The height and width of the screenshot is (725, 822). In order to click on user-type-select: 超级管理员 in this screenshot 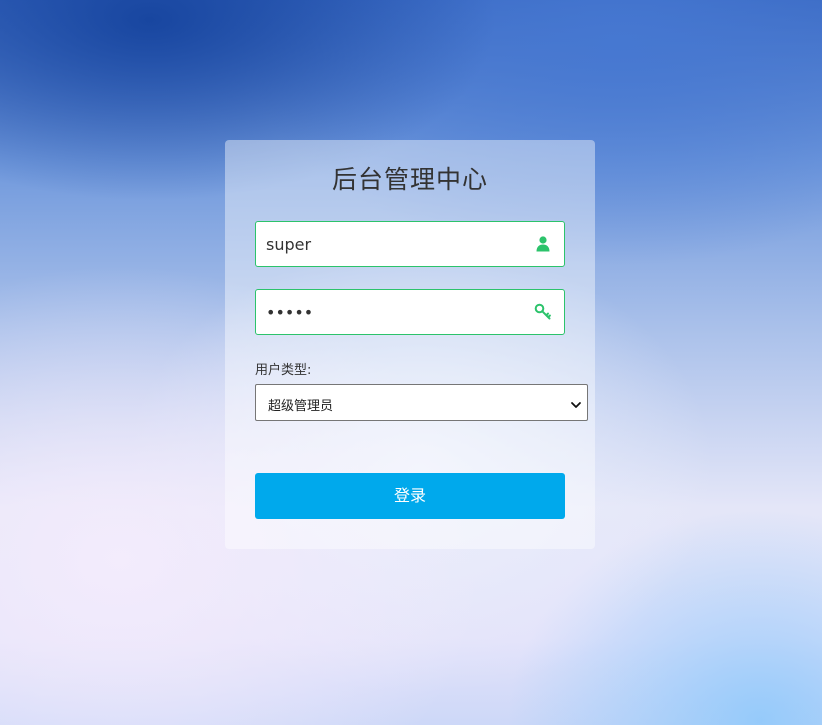, I will do `click(421, 402)`.